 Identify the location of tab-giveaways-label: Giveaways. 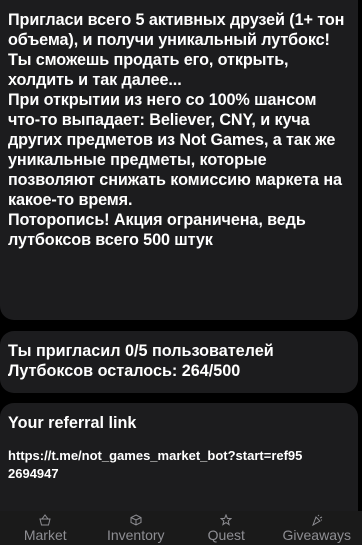
(316, 535).